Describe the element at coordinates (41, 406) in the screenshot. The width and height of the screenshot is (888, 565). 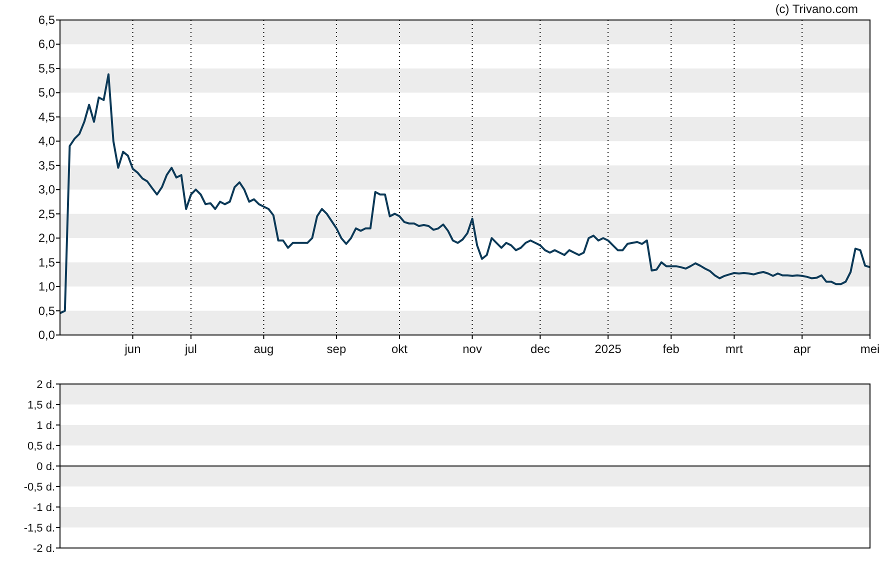
I see `y-axis-label: 1,5 d.` at that location.